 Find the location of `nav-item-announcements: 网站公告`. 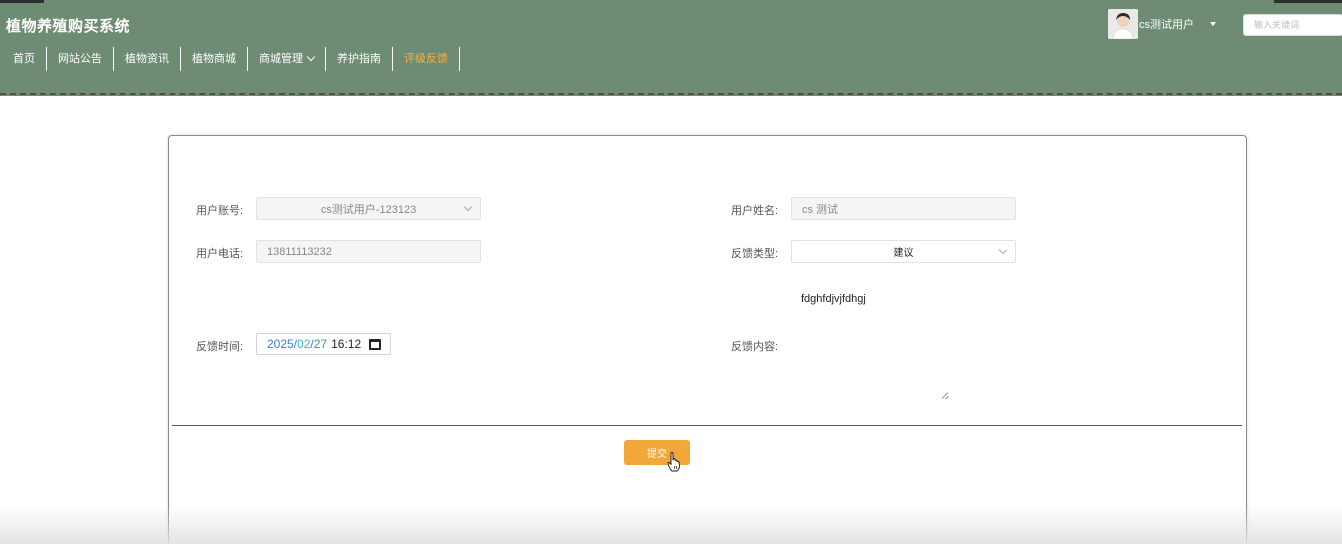

nav-item-announcements: 网站公告 is located at coordinates (80, 59).